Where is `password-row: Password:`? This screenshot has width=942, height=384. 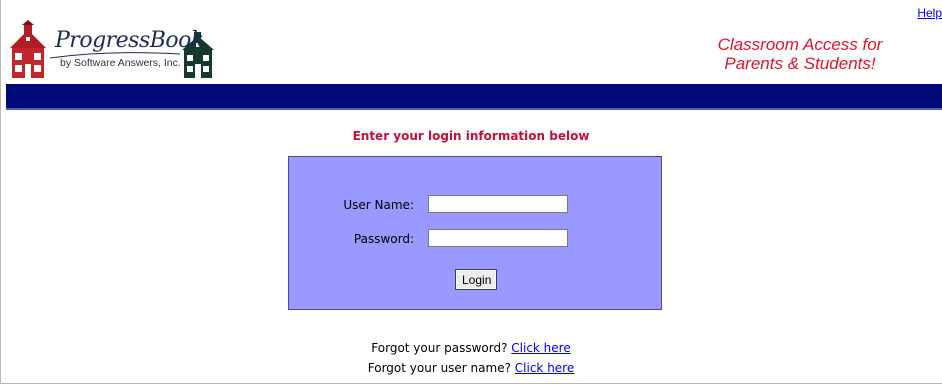
password-row: Password: is located at coordinates (475, 239).